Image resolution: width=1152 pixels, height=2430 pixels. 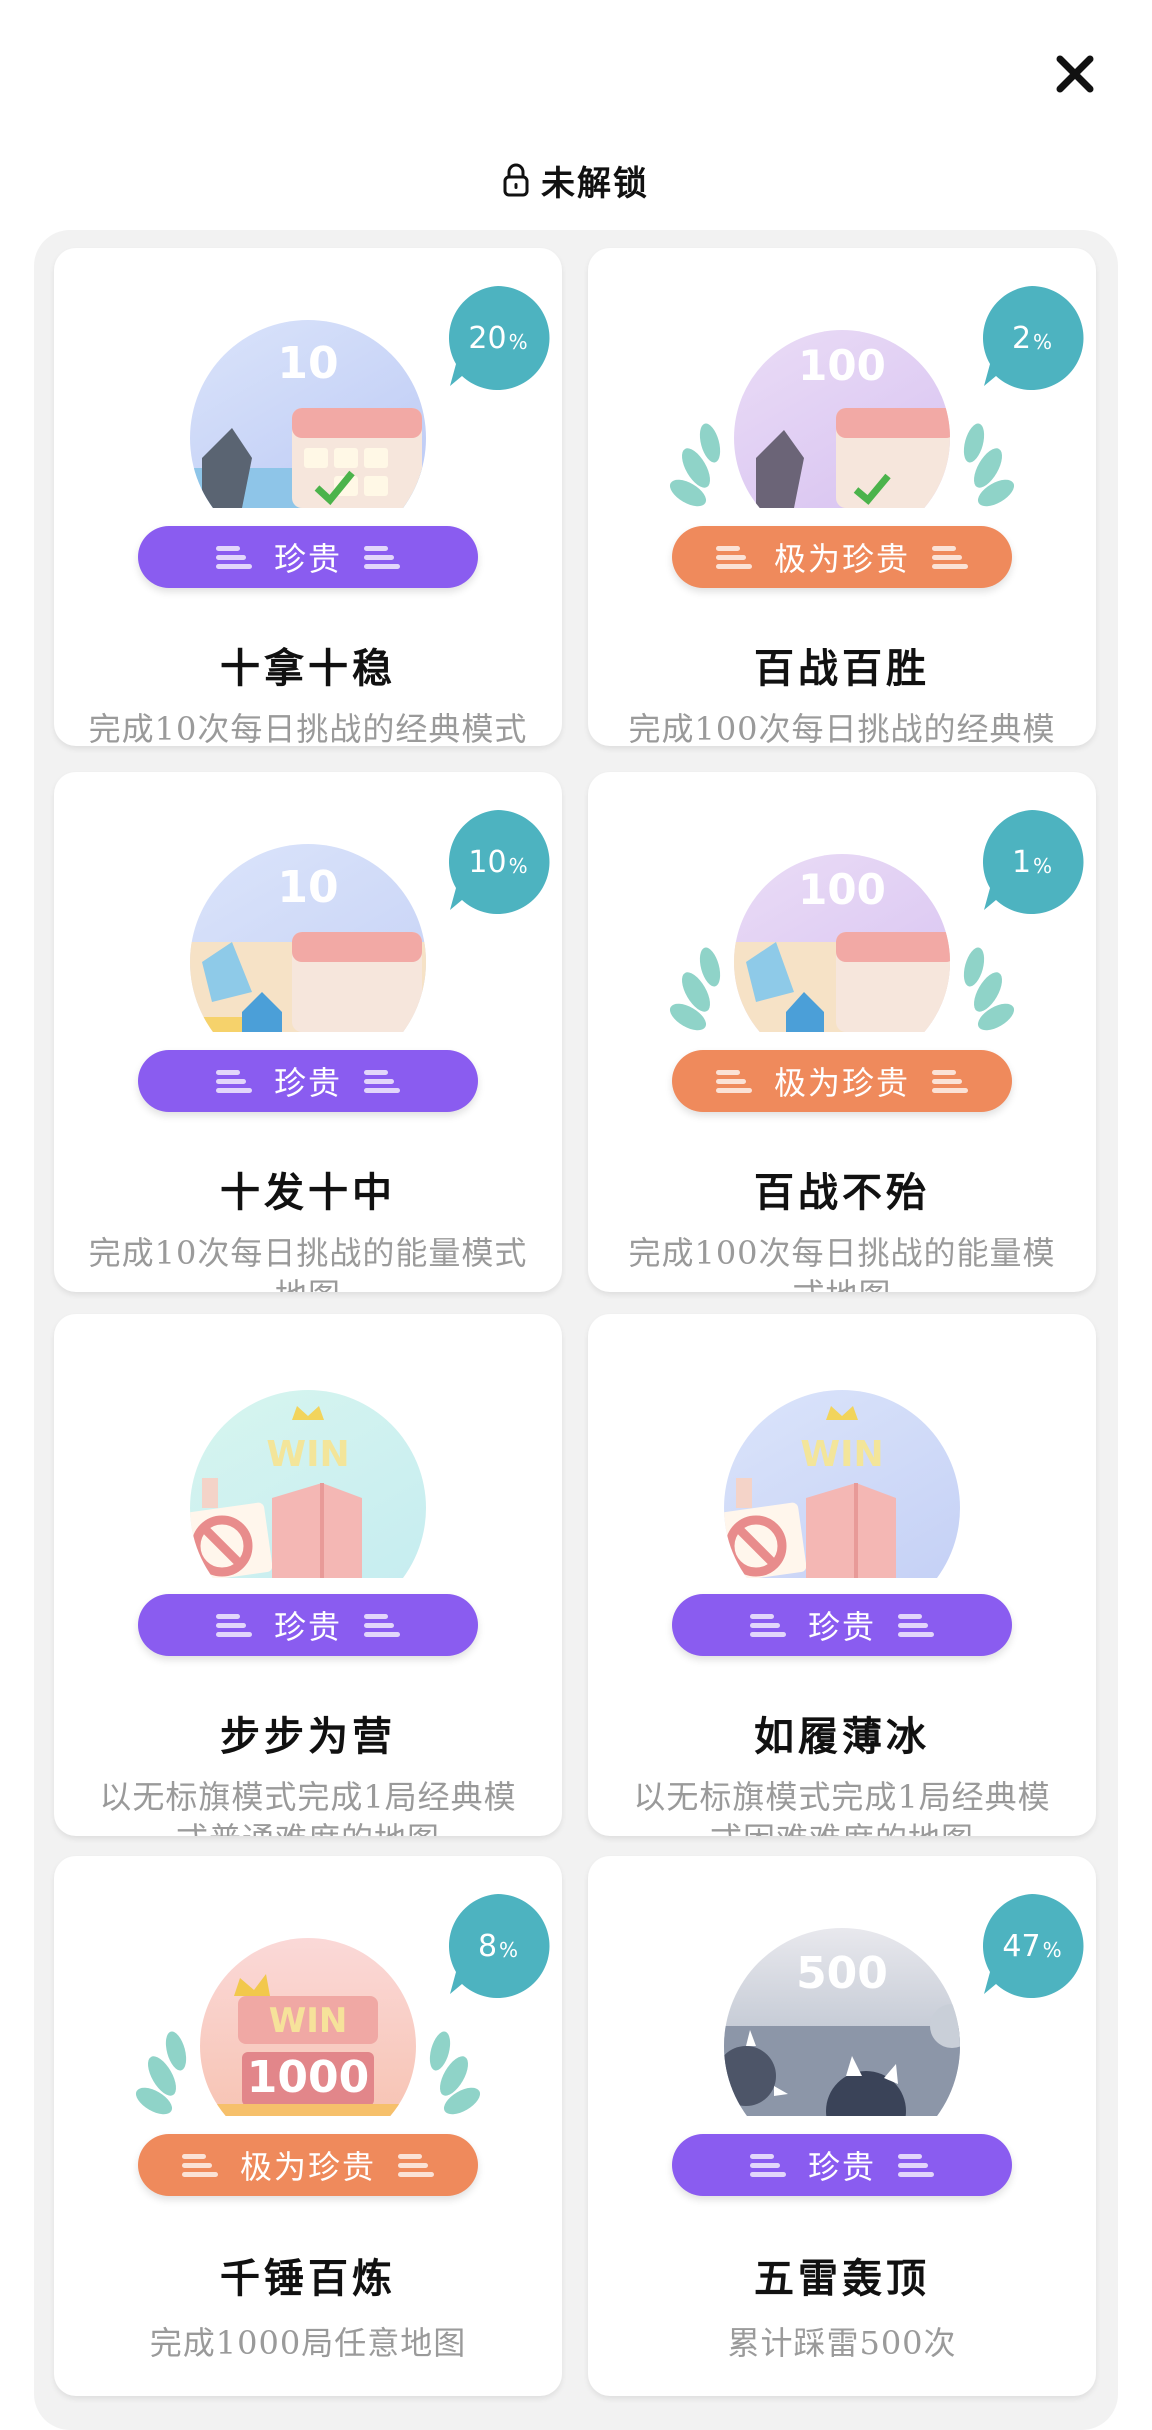 I want to click on achievement-name: 百战百胜, so click(x=842, y=668).